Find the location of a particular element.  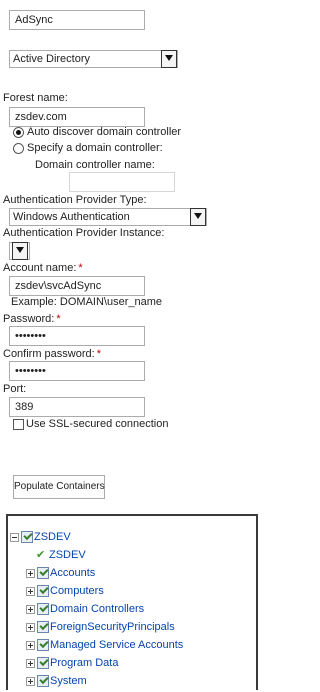

auth-type-select: Windows Authentication is located at coordinates (108, 217).